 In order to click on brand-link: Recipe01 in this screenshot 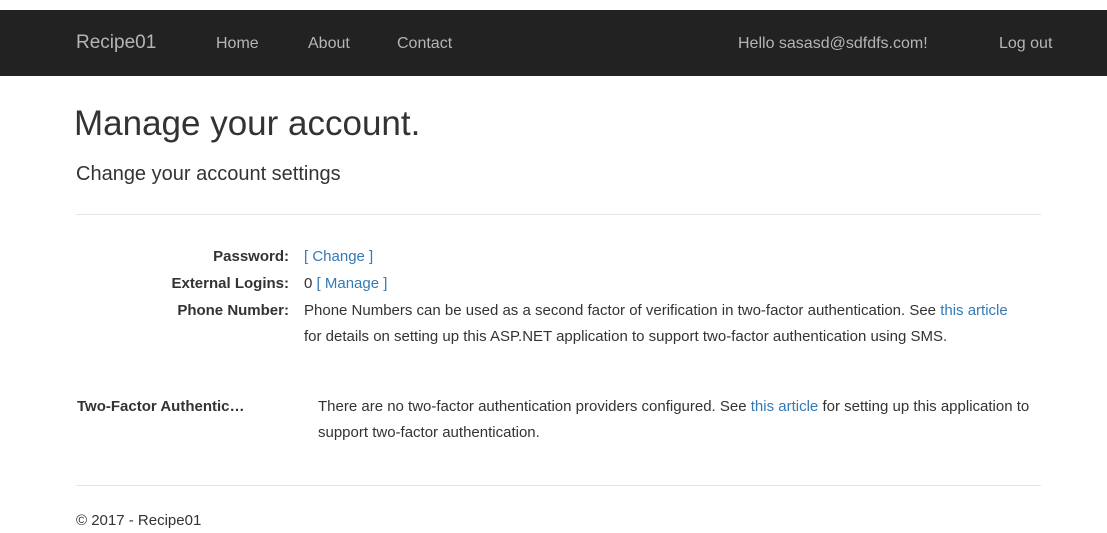, I will do `click(116, 43)`.